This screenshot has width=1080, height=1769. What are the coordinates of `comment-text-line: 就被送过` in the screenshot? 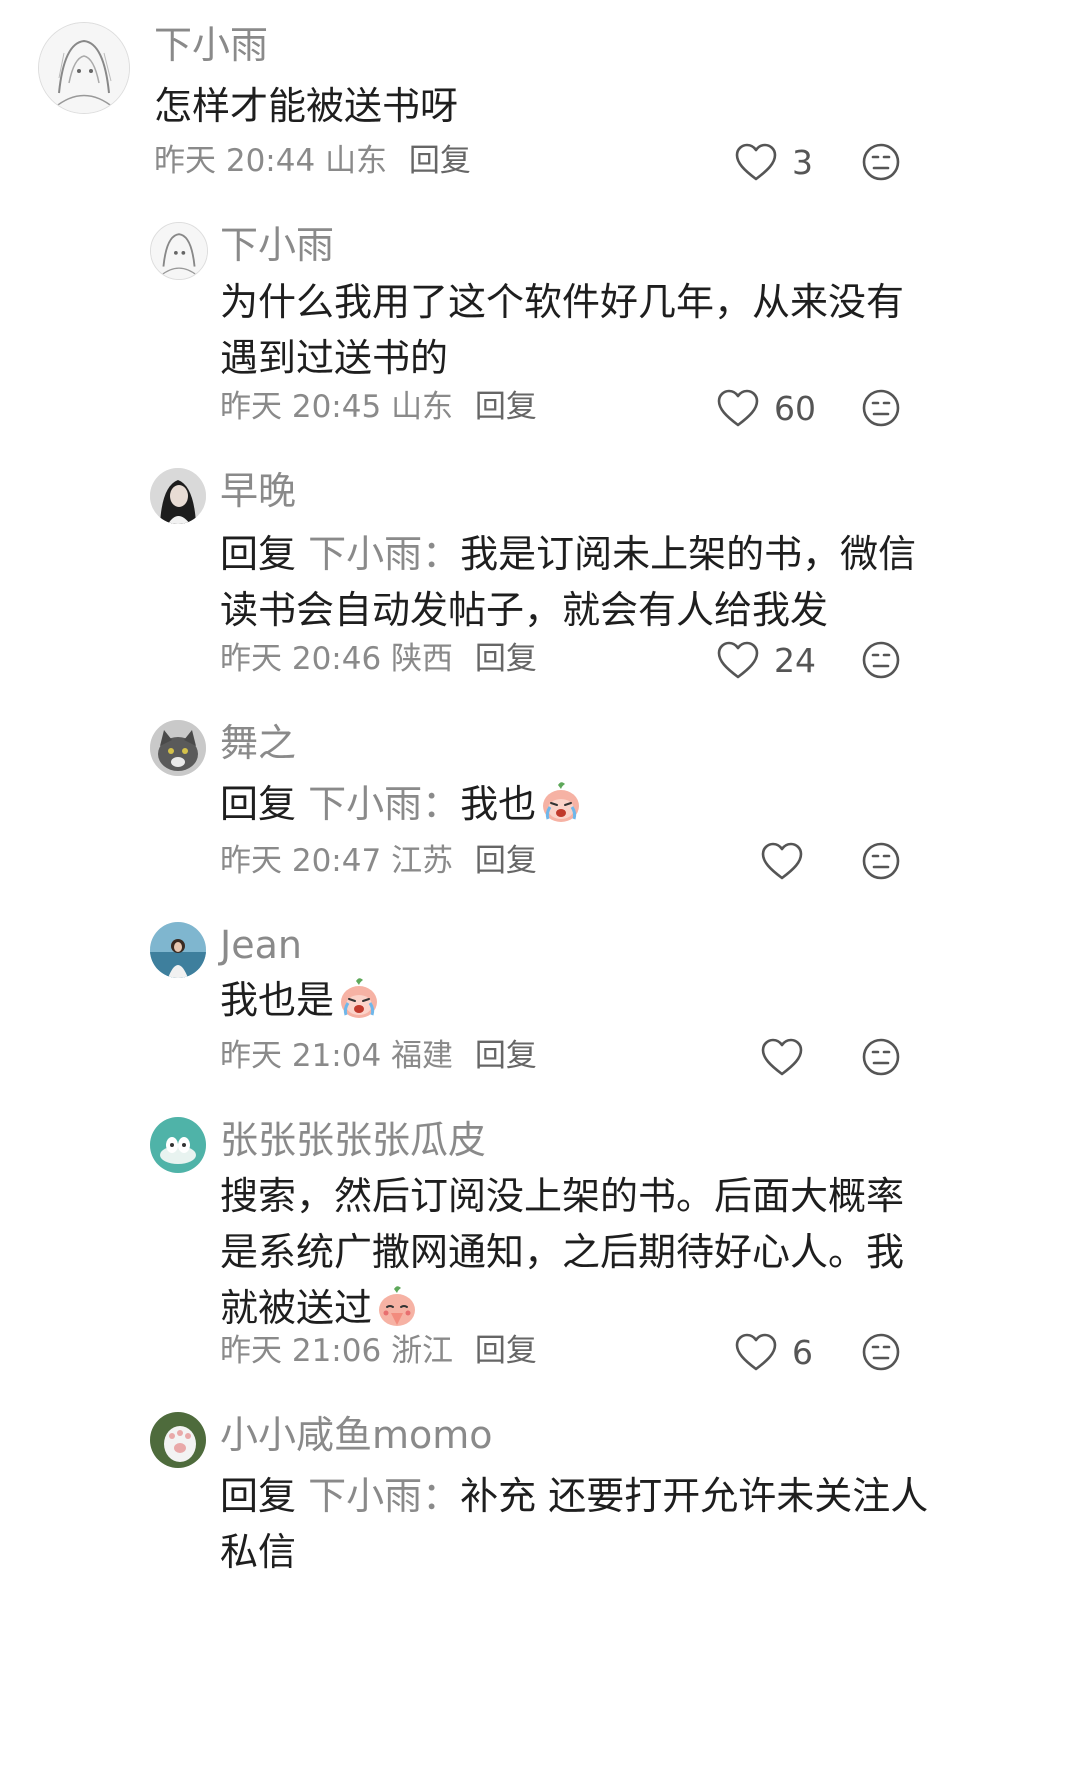 It's located at (562, 1308).